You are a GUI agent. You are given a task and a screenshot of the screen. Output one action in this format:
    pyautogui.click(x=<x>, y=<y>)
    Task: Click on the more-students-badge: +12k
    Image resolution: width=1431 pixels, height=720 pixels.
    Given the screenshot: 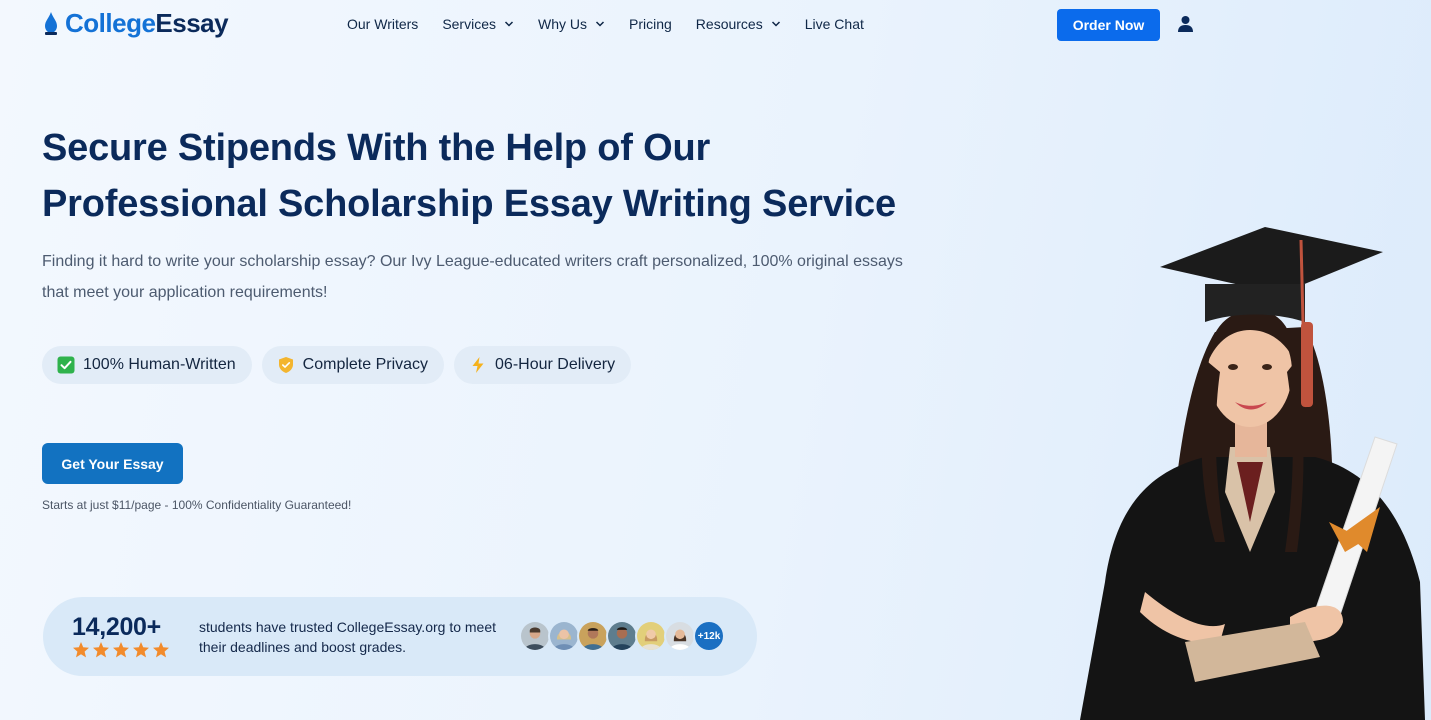 What is the action you would take?
    pyautogui.click(x=709, y=636)
    